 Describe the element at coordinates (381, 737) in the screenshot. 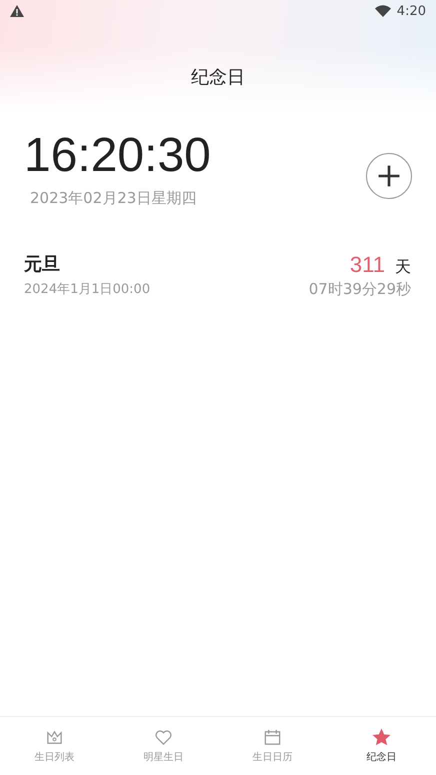

I see `star-icon` at that location.